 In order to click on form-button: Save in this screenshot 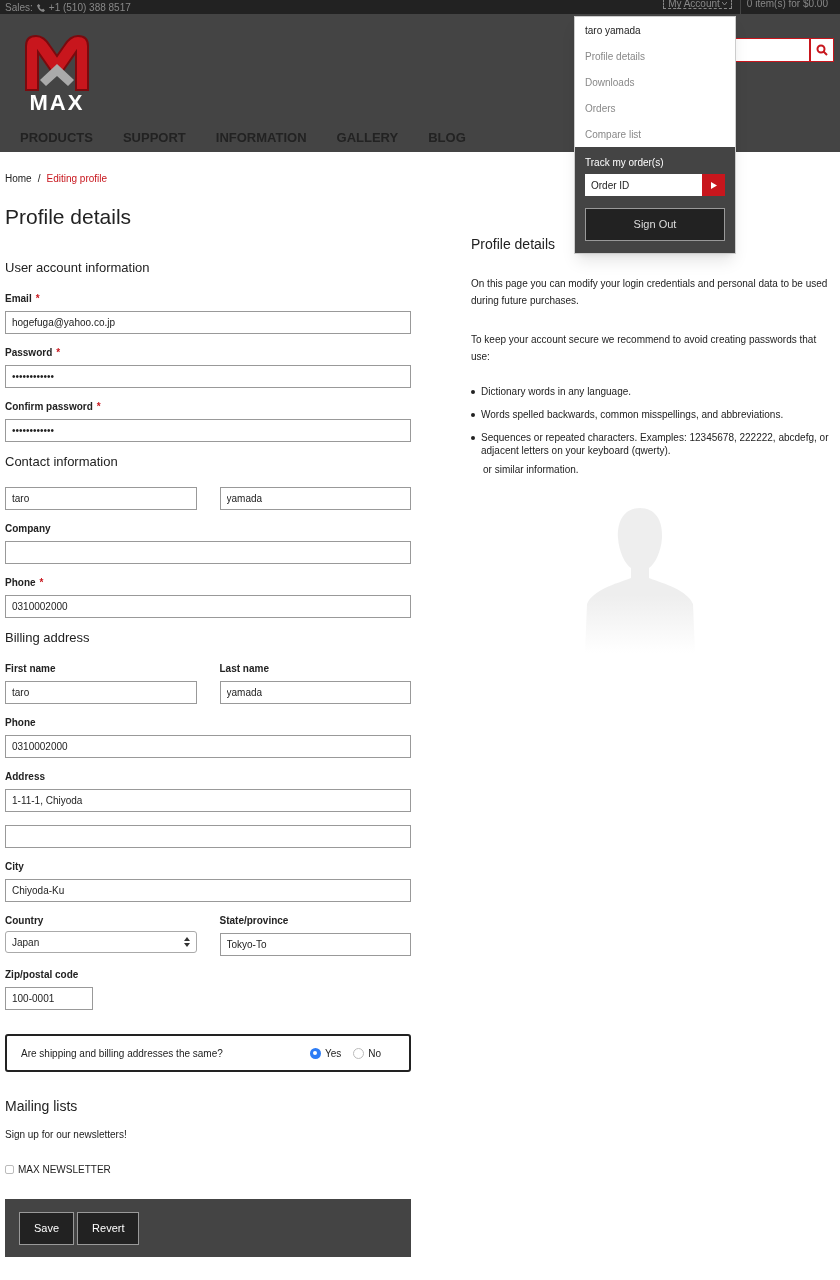, I will do `click(47, 1228)`.